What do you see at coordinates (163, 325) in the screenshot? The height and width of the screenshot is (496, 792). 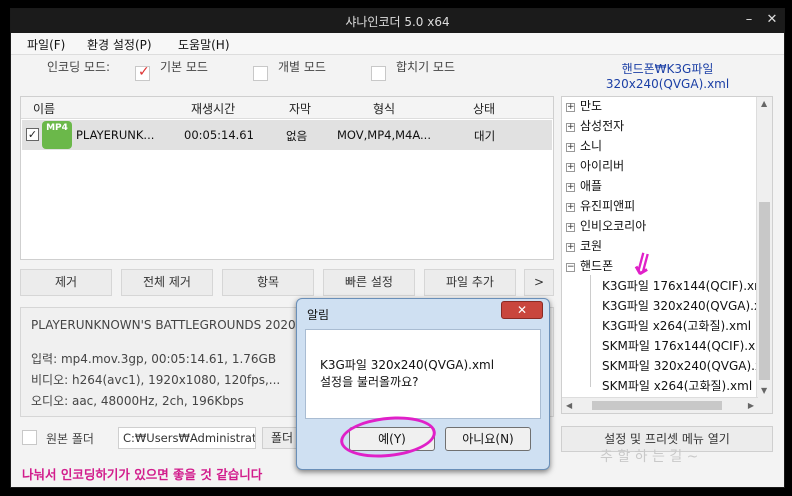 I see `info-title: PLAYERUNKNOWN'S BATTLEGROUNDS 2020` at bounding box center [163, 325].